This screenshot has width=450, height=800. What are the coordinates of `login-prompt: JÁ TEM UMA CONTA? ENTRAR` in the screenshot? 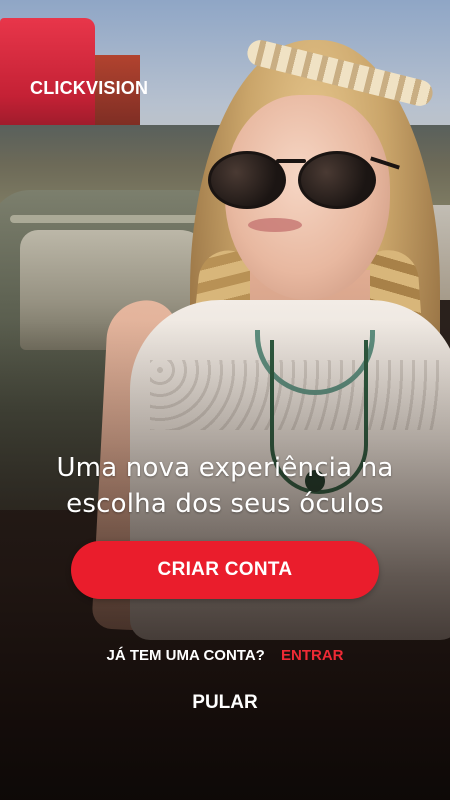 It's located at (225, 655).